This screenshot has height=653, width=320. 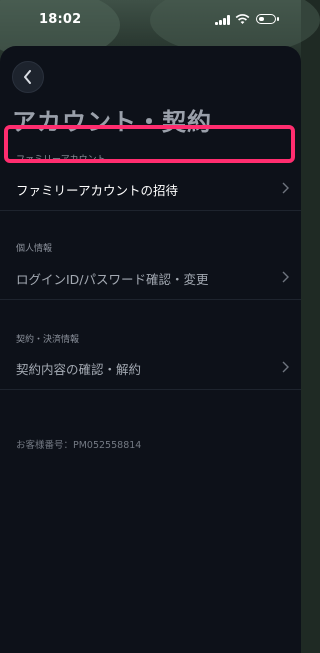 What do you see at coordinates (267, 19) in the screenshot?
I see `battery-icon` at bounding box center [267, 19].